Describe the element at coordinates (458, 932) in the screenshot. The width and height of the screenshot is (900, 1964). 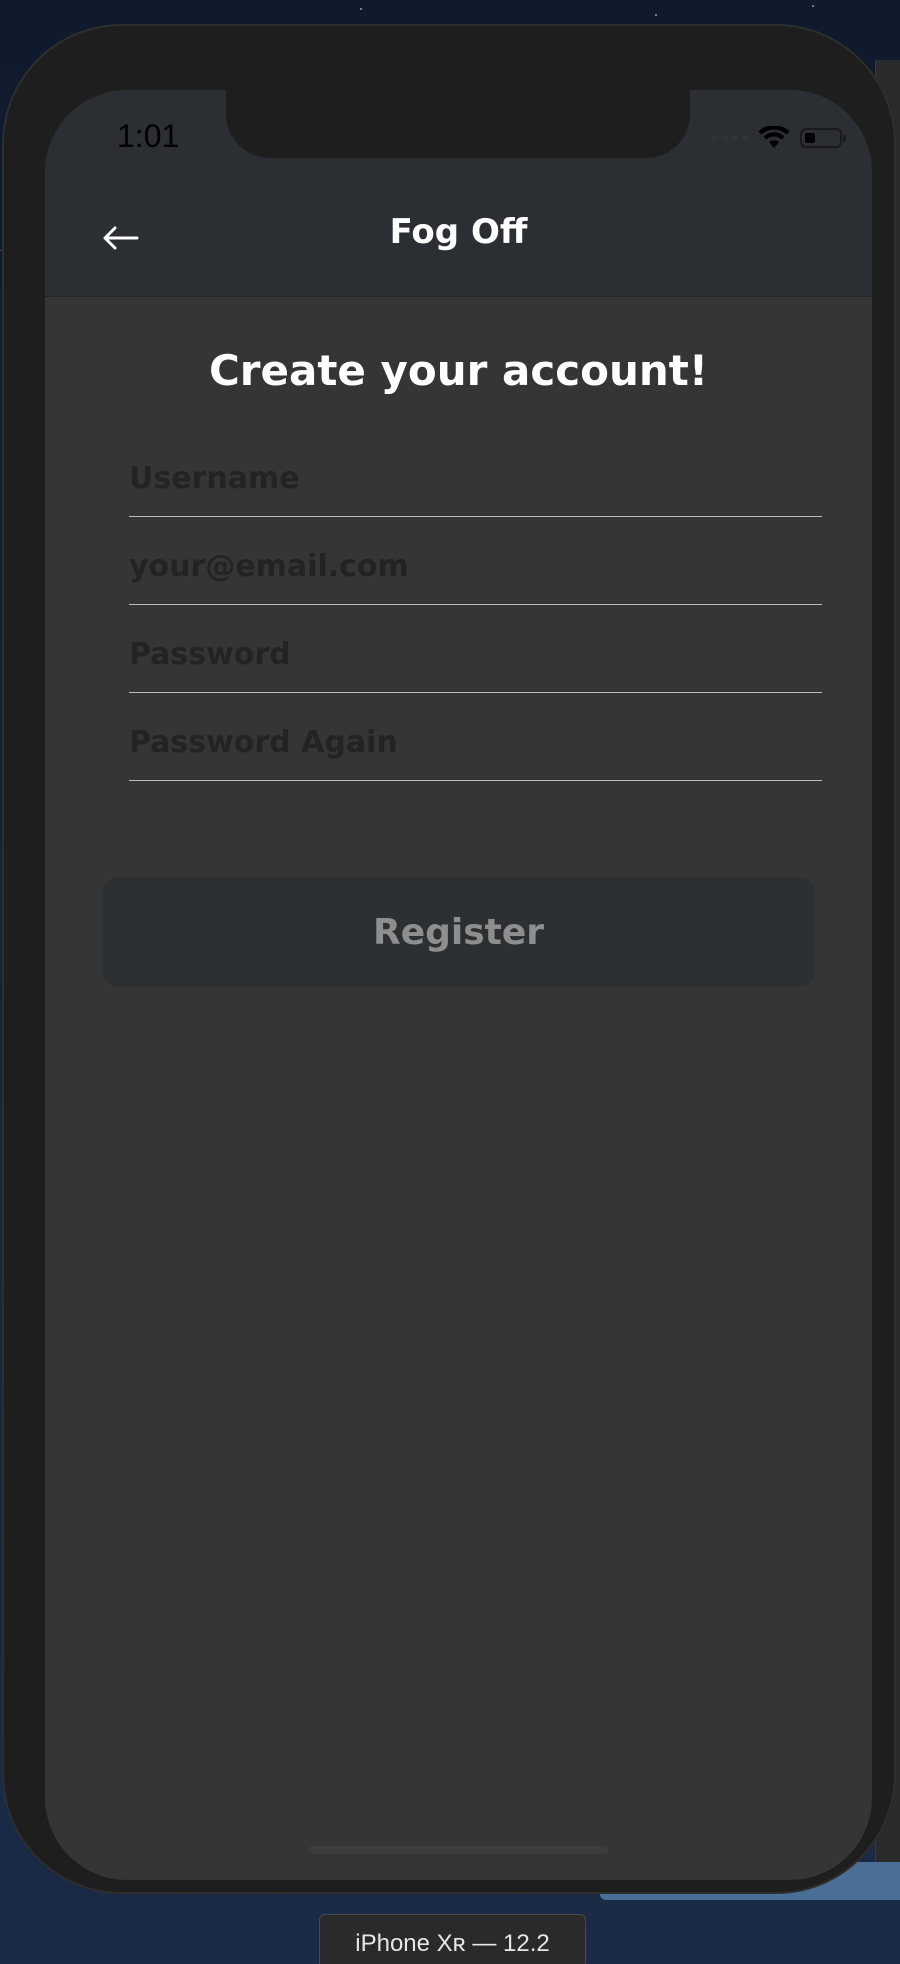
I see `register-button: Register` at that location.